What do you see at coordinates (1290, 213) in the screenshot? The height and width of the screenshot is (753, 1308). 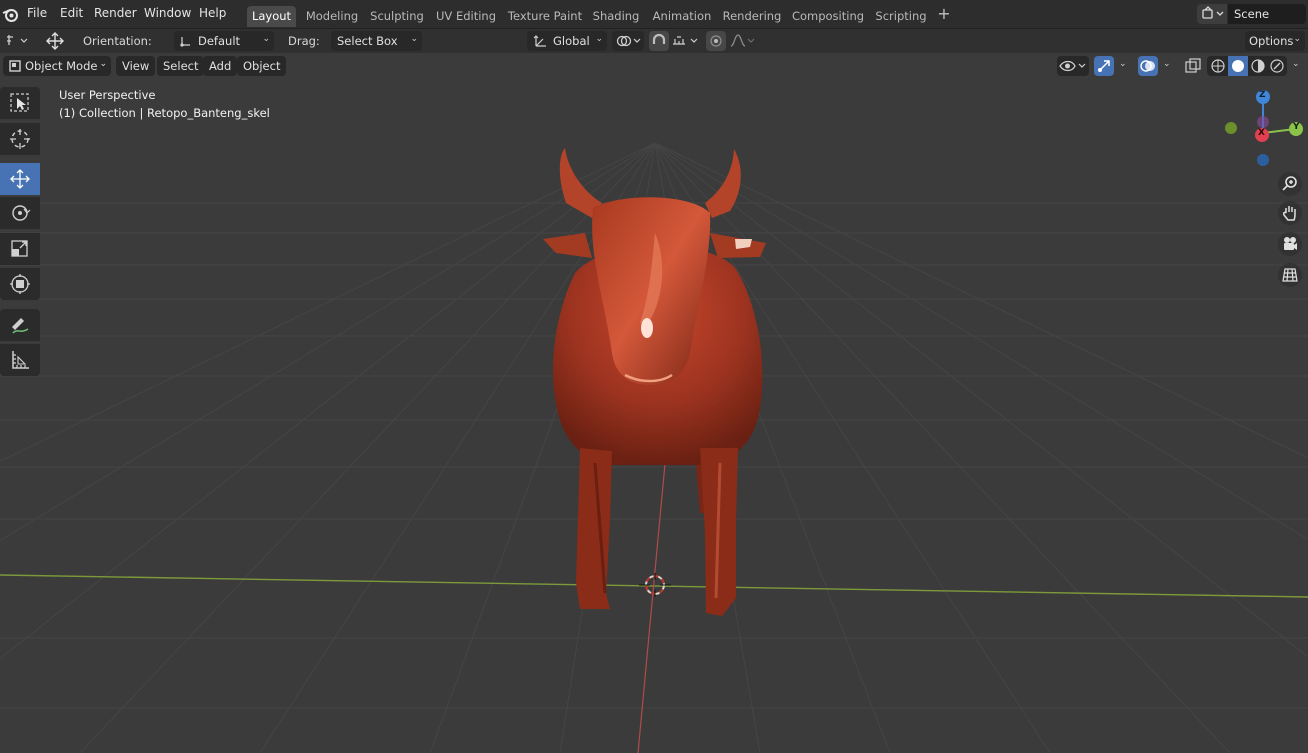 I see `pan-button` at bounding box center [1290, 213].